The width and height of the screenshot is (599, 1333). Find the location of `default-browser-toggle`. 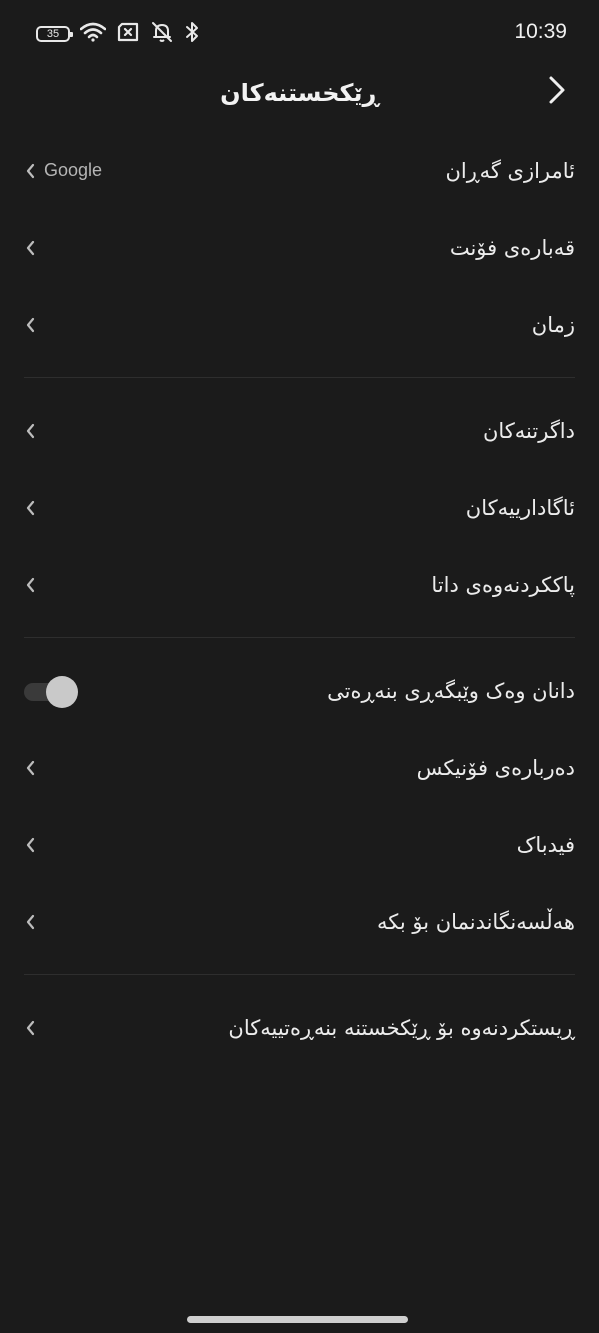

default-browser-toggle is located at coordinates (52, 691).